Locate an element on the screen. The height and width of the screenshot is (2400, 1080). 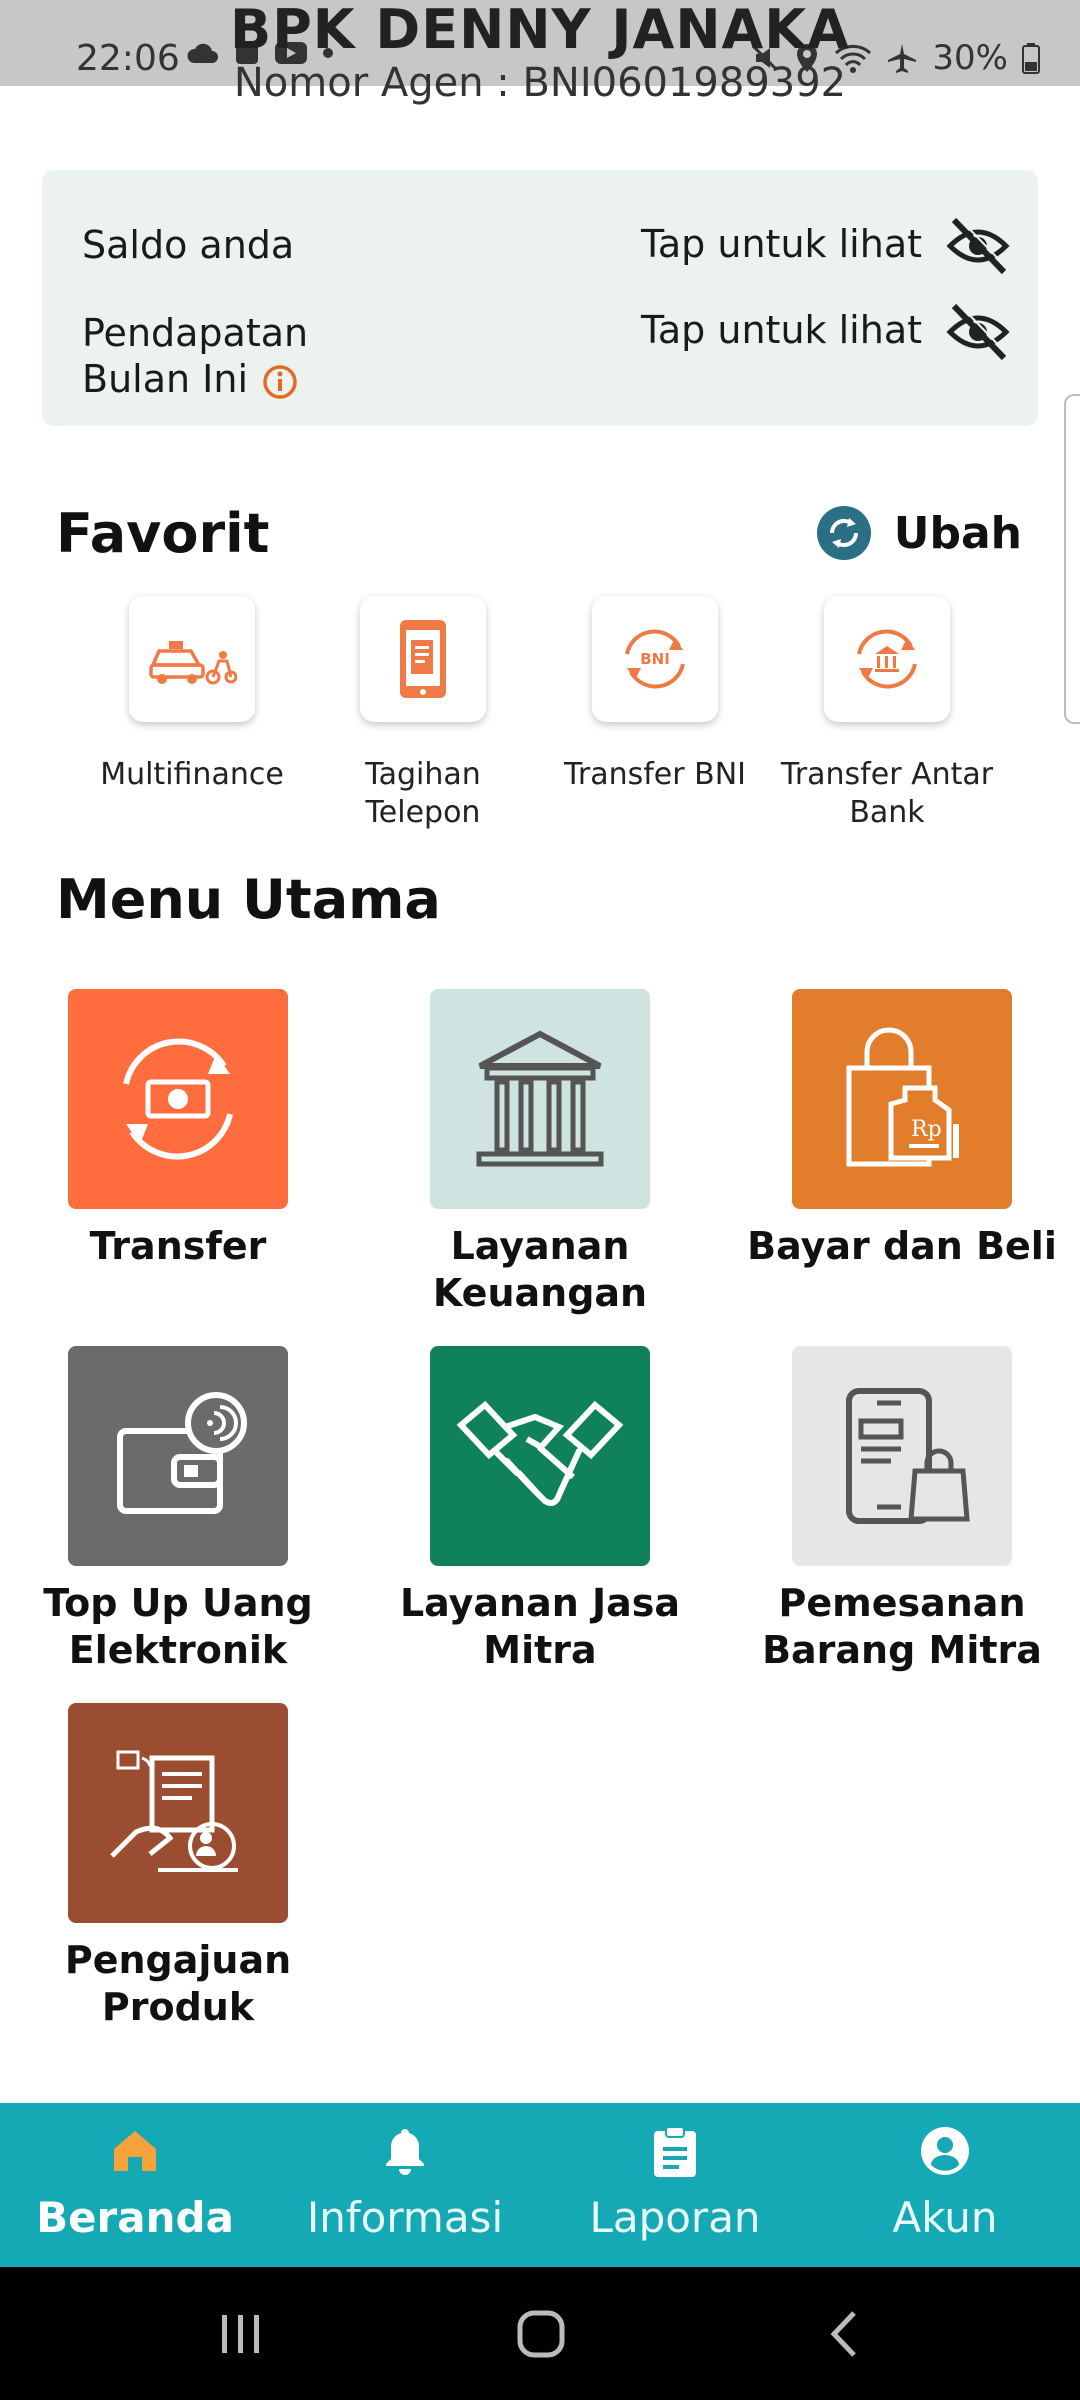
info-icon is located at coordinates (280, 382).